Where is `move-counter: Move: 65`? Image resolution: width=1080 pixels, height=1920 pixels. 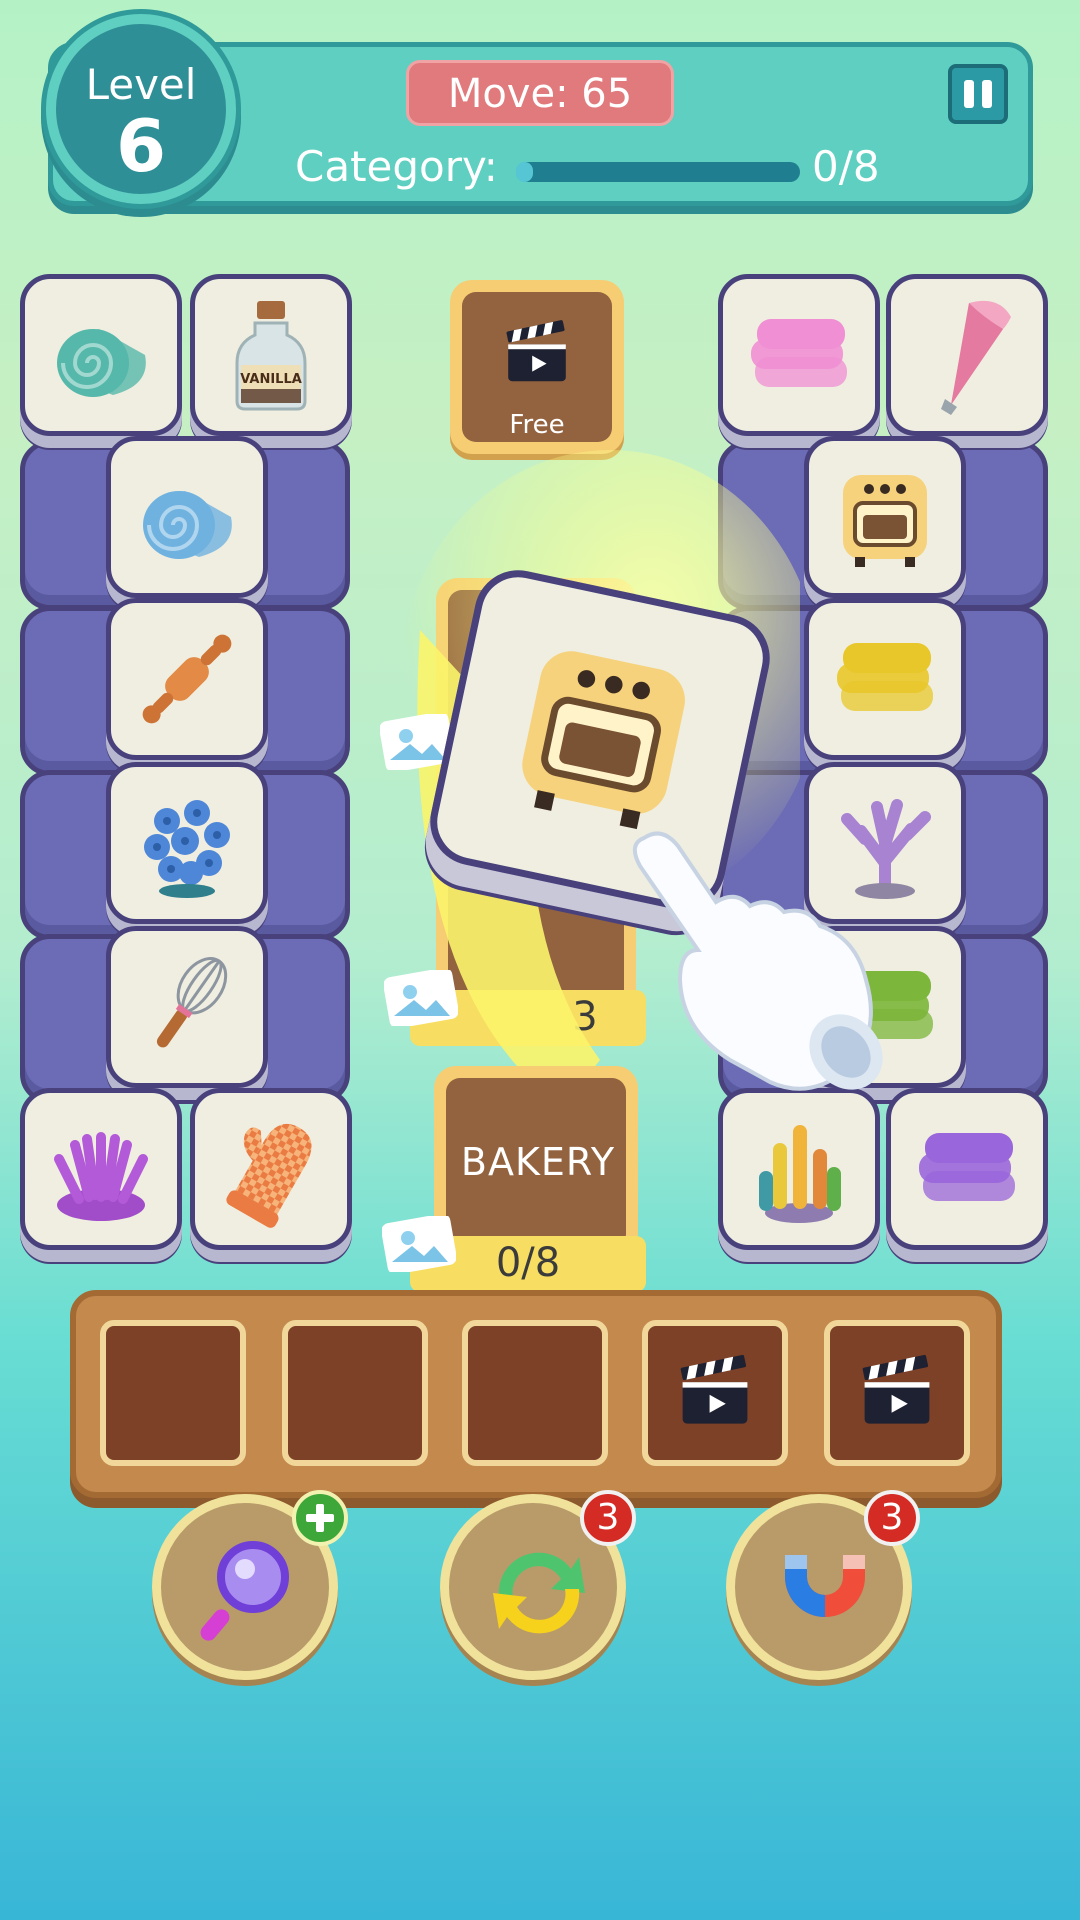
move-counter: Move: 65 is located at coordinates (540, 93).